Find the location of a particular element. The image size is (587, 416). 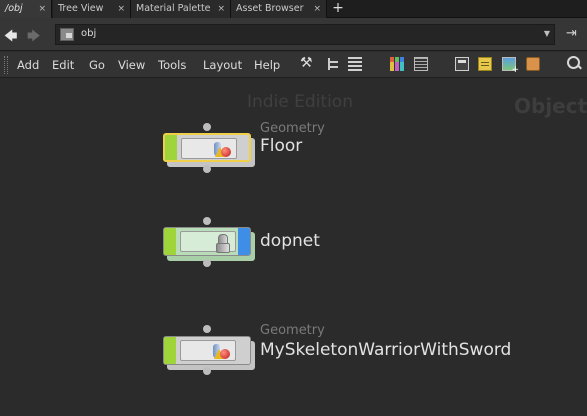

menu-go: Go is located at coordinates (97, 65).